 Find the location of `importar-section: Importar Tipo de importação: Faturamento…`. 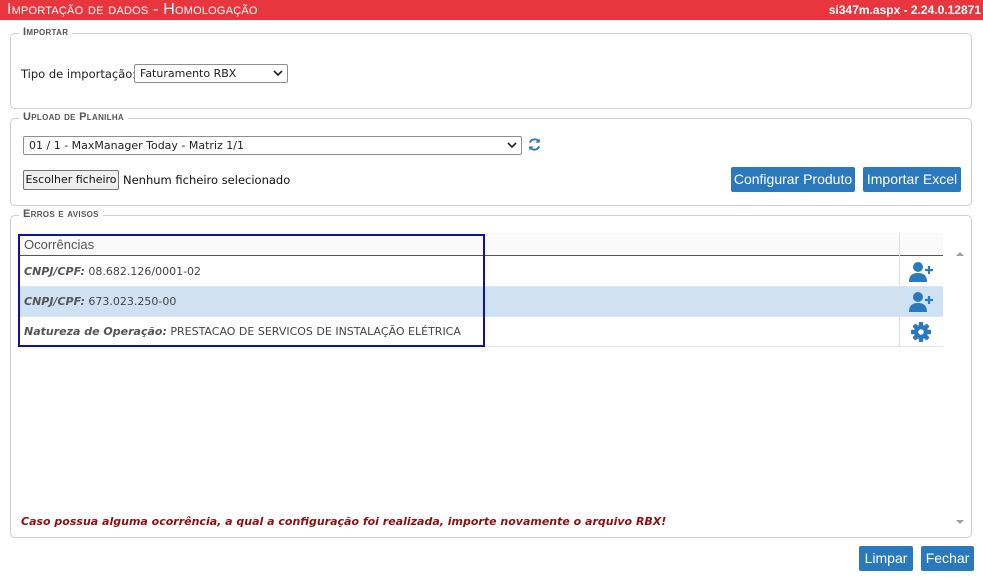

importar-section: Importar Tipo de importação: Faturamento… is located at coordinates (491, 67).